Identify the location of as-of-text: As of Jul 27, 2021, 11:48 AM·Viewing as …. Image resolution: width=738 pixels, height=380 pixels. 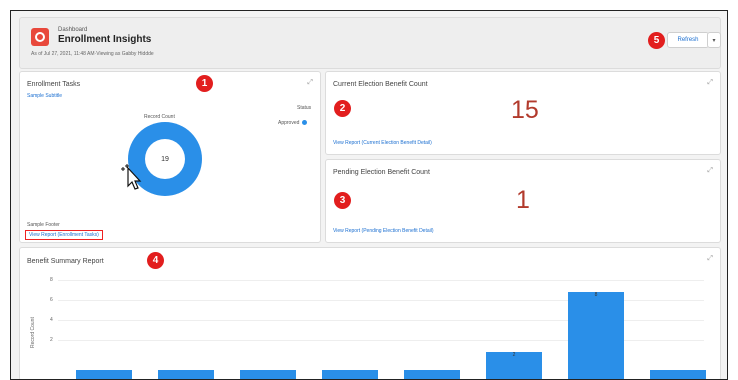
(92, 54).